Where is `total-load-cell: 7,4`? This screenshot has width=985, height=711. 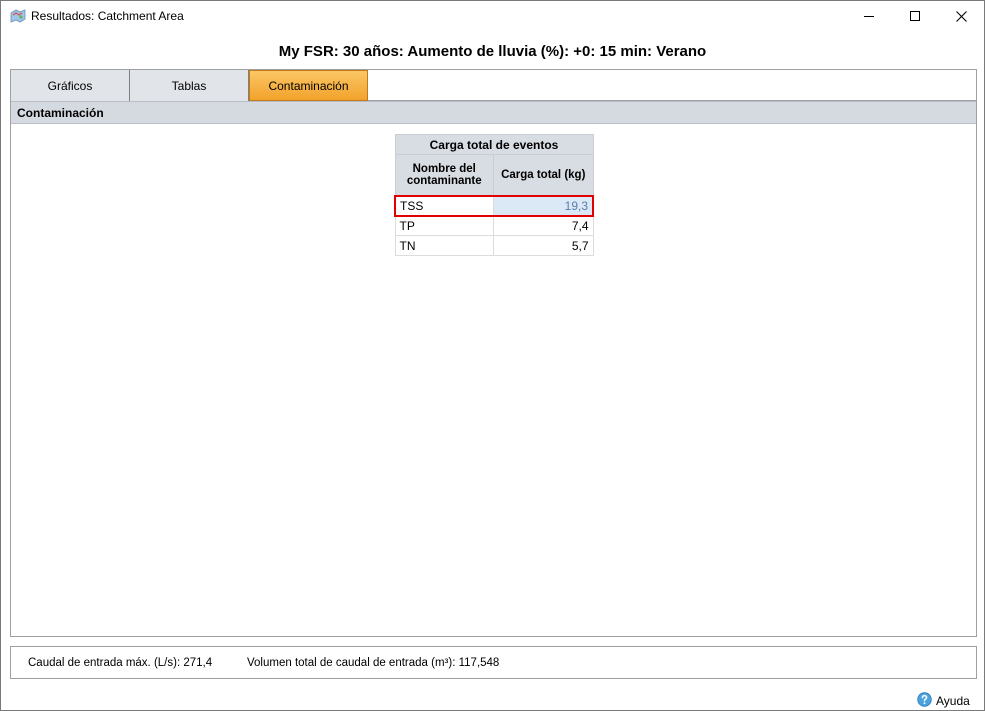
total-load-cell: 7,4 is located at coordinates (543, 225).